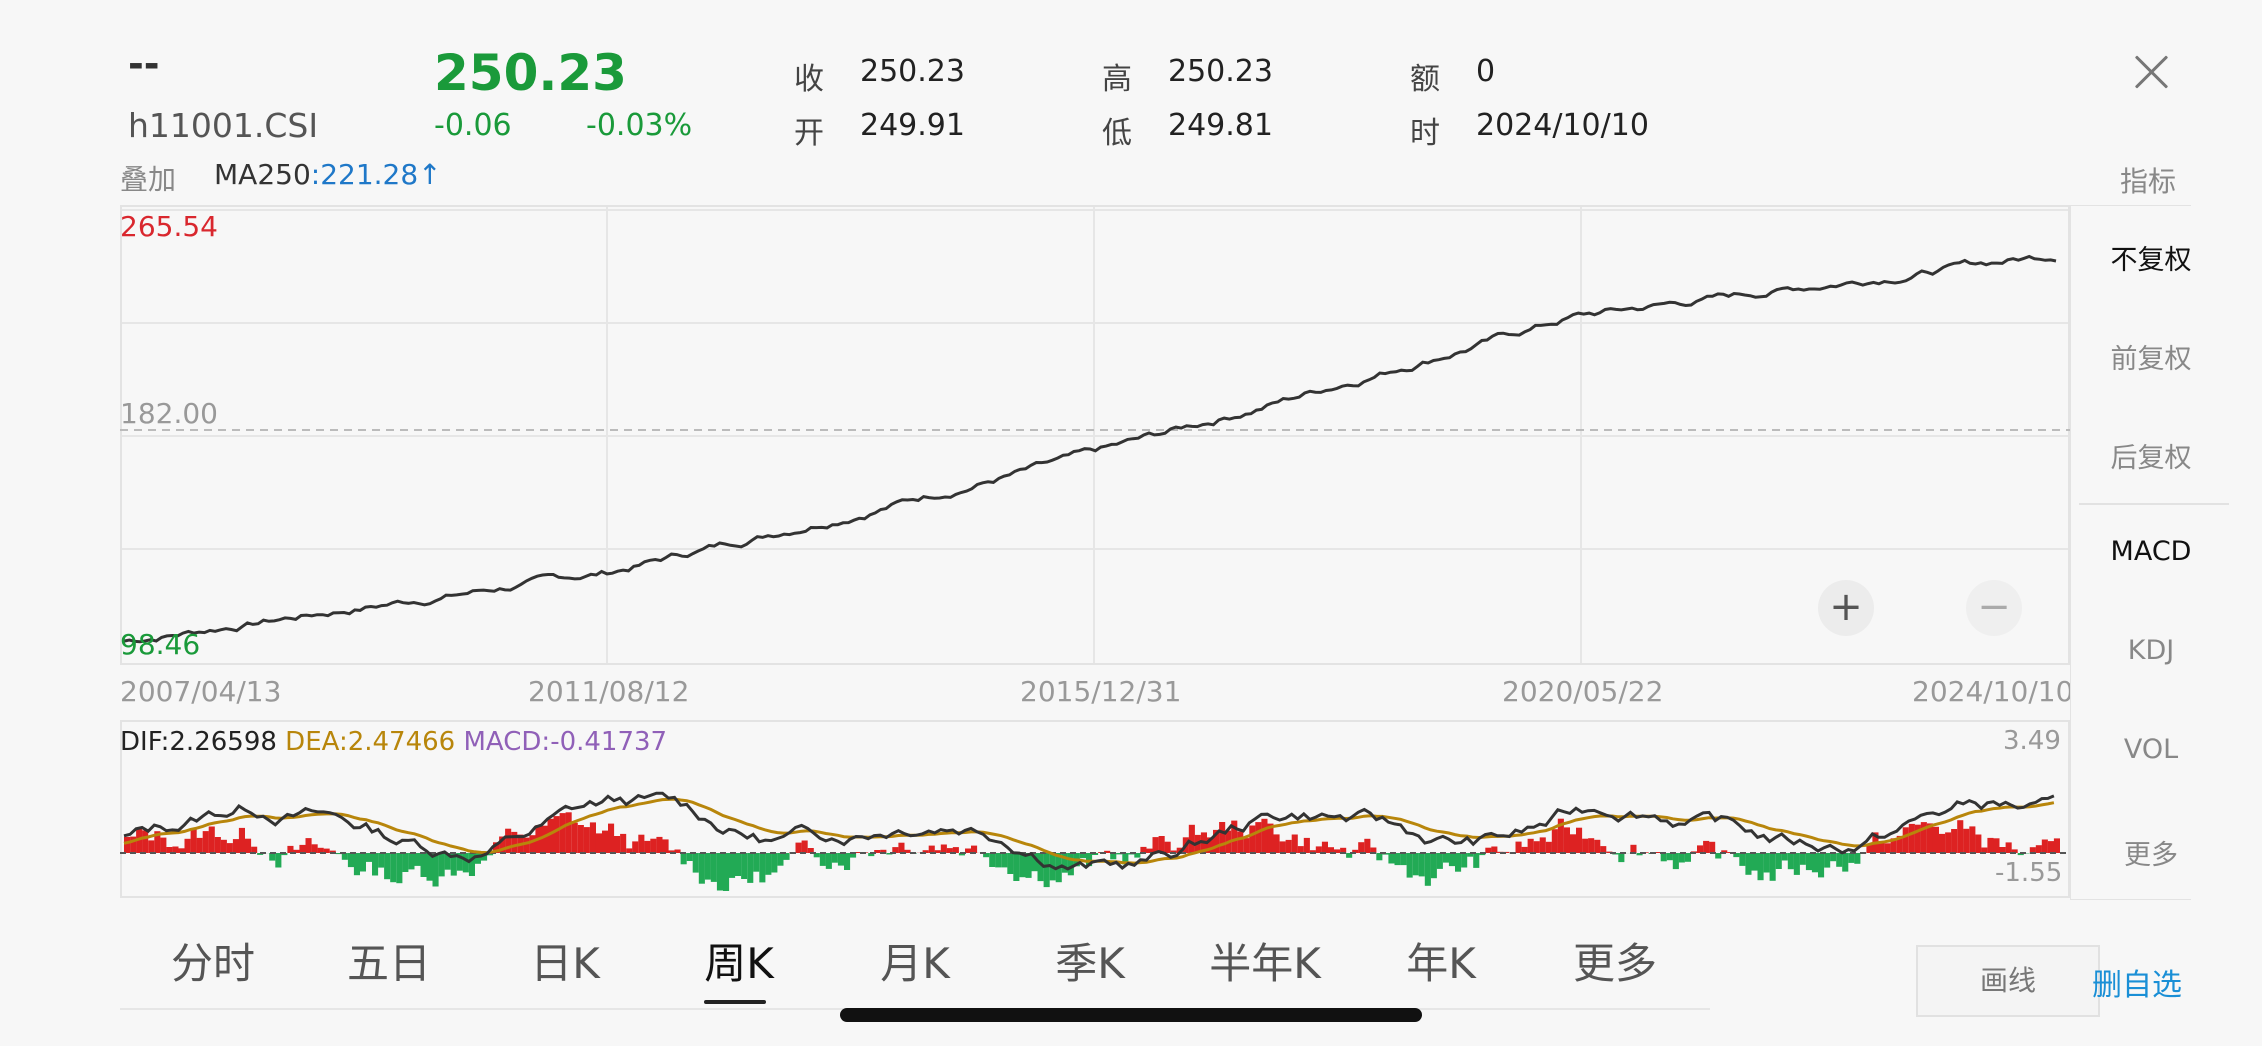  I want to click on indicator-button: 指标, so click(2148, 180).